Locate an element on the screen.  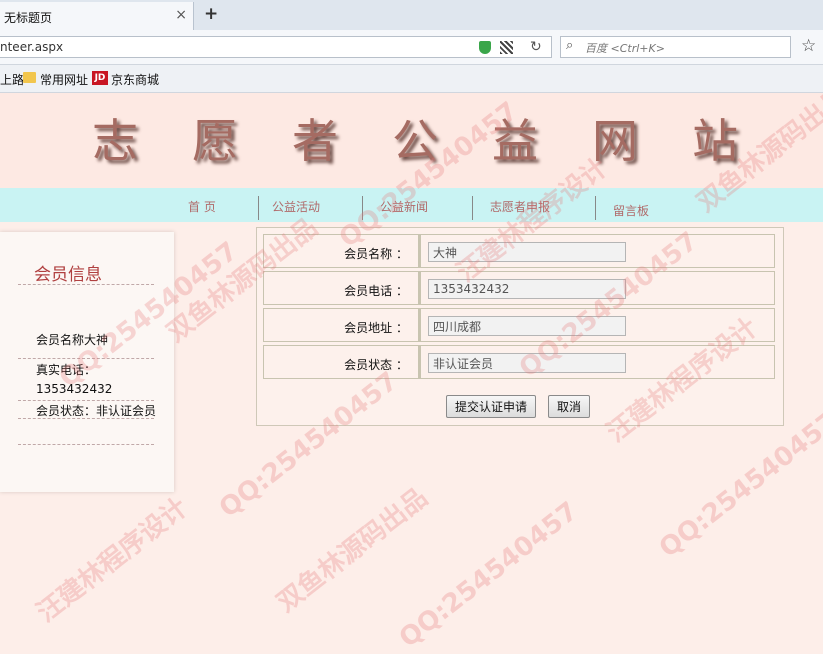
watermark-designer: 汪建林程序设计 is located at coordinates (112, 560).